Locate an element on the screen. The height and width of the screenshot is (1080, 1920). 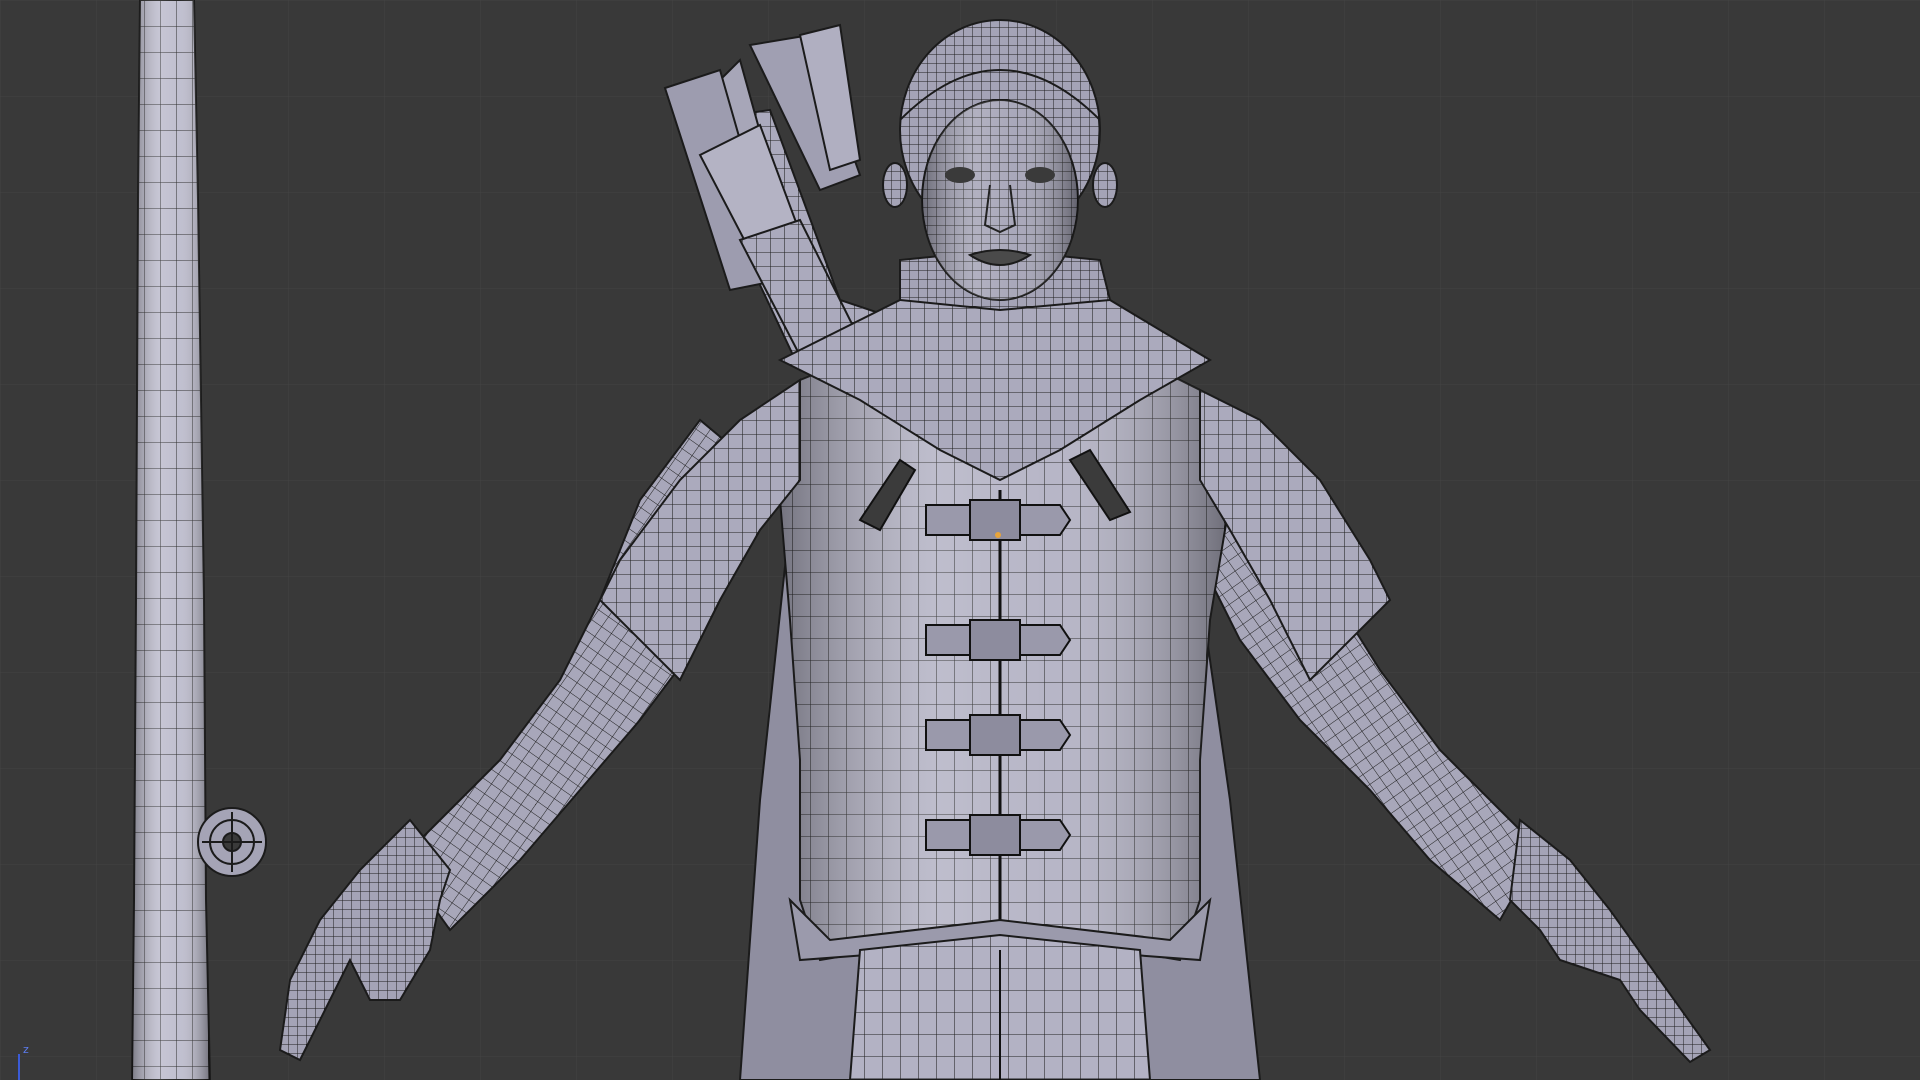
3d-cursor-dot is located at coordinates (998, 535).